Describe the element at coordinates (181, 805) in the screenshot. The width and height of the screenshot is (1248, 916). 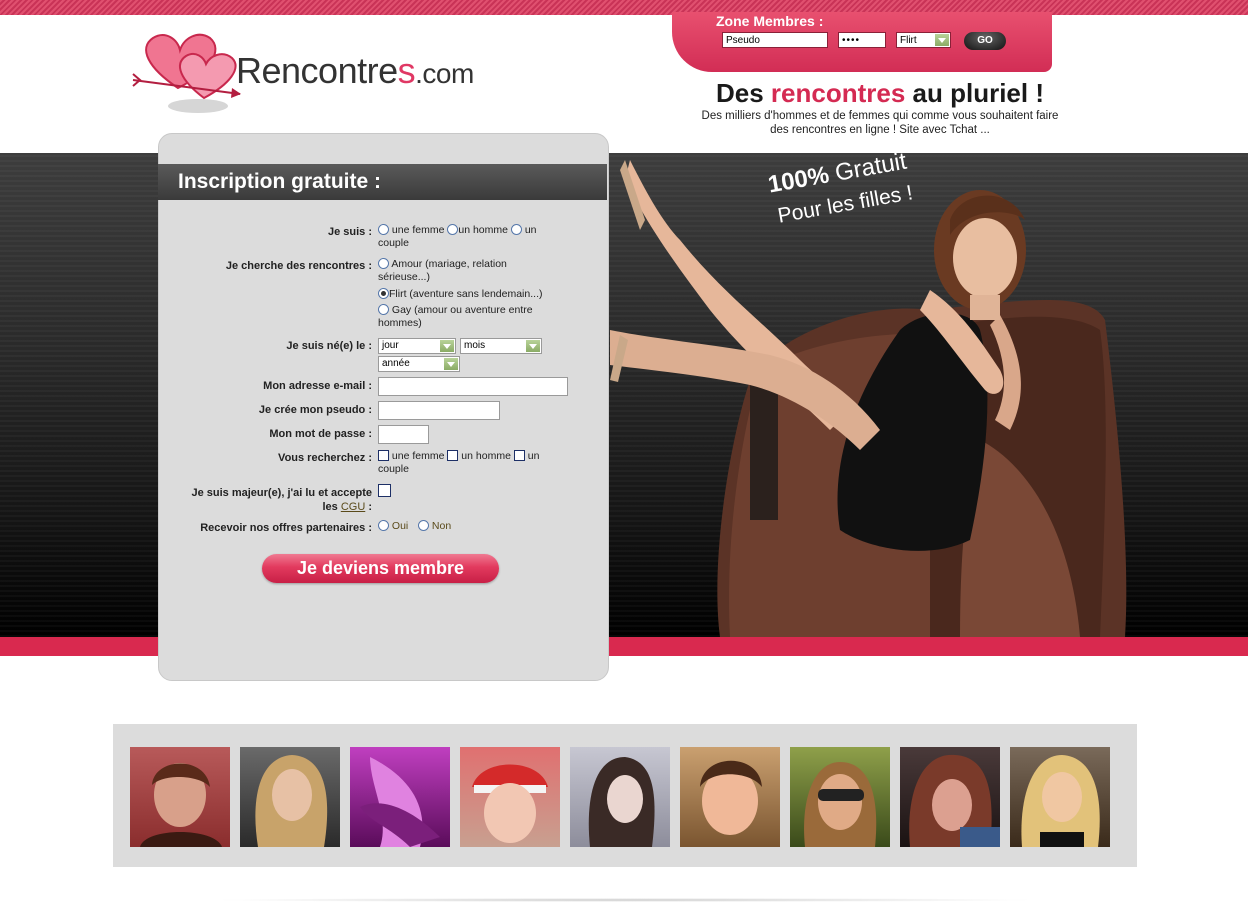
I see `member-photo-1-image` at that location.